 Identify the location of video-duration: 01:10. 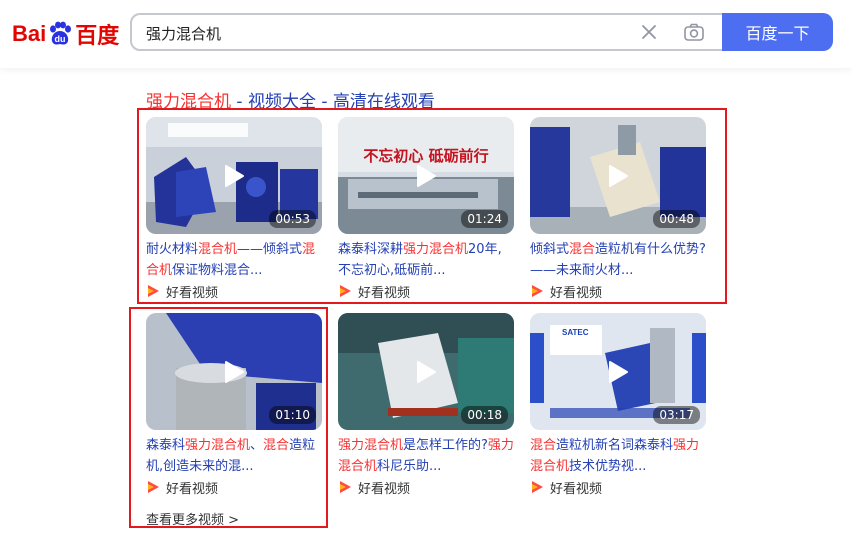
(292, 415).